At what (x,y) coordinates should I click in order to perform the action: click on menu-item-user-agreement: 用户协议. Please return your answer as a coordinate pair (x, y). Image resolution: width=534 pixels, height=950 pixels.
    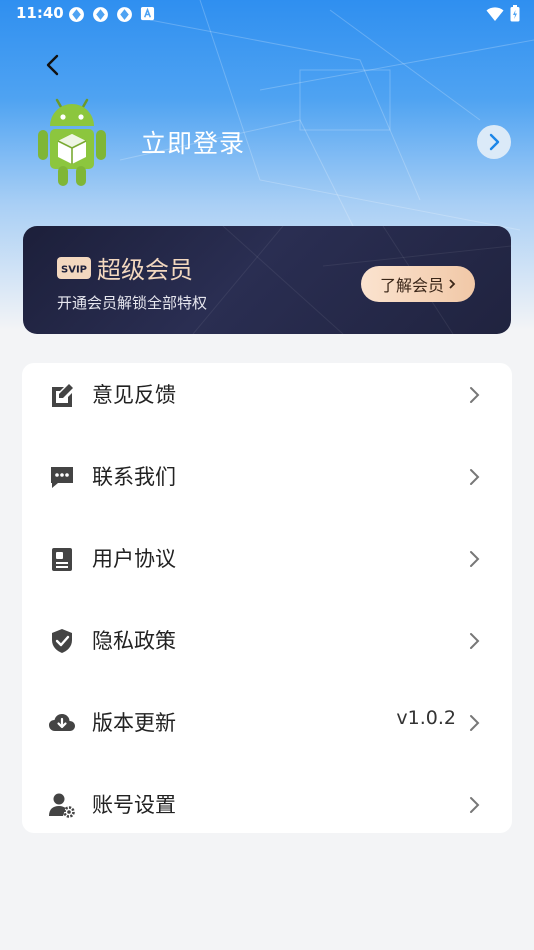
    Looking at the image, I should click on (267, 568).